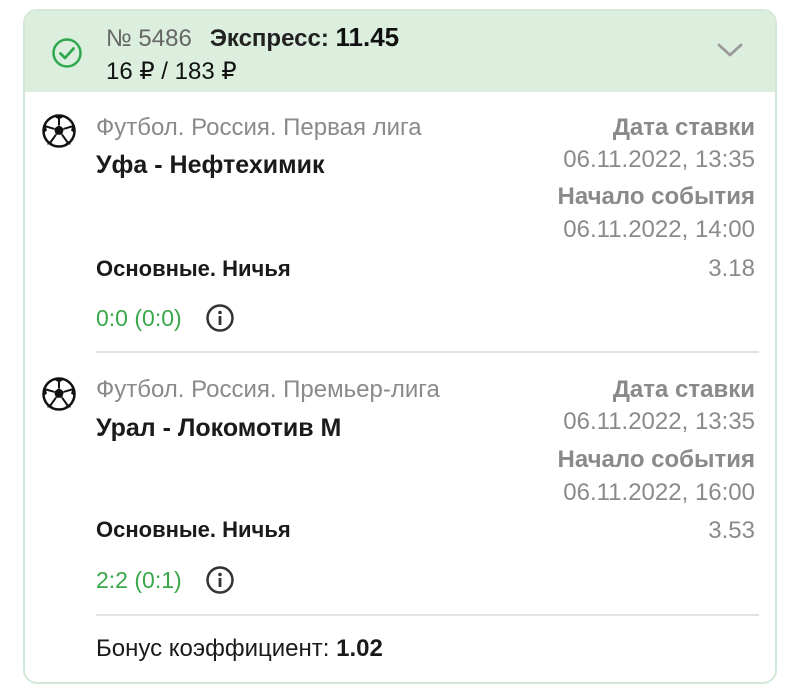 The image size is (800, 695). What do you see at coordinates (67, 53) in the screenshot?
I see `check-circle-icon` at bounding box center [67, 53].